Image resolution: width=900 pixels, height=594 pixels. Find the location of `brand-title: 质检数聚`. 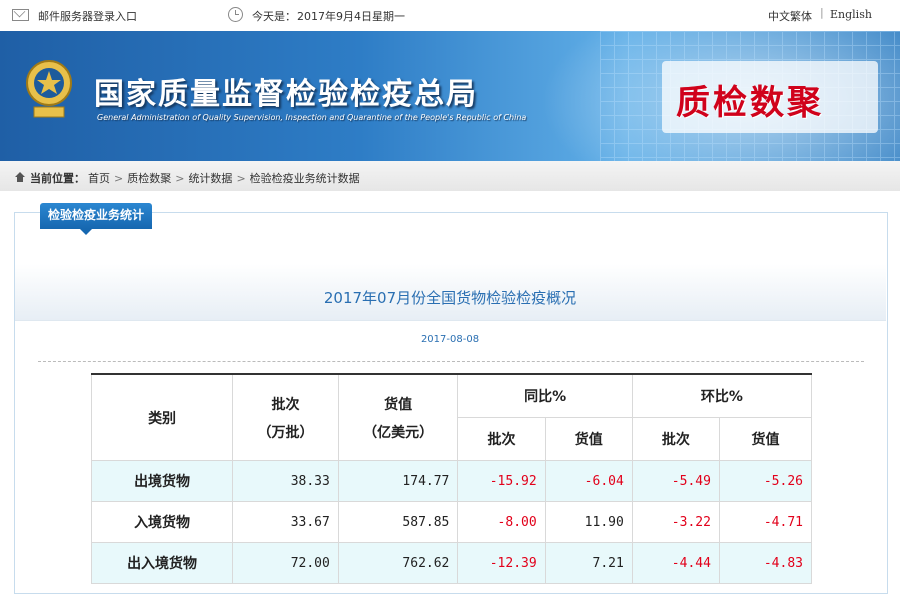

brand-title: 质检数聚 is located at coordinates (750, 103).